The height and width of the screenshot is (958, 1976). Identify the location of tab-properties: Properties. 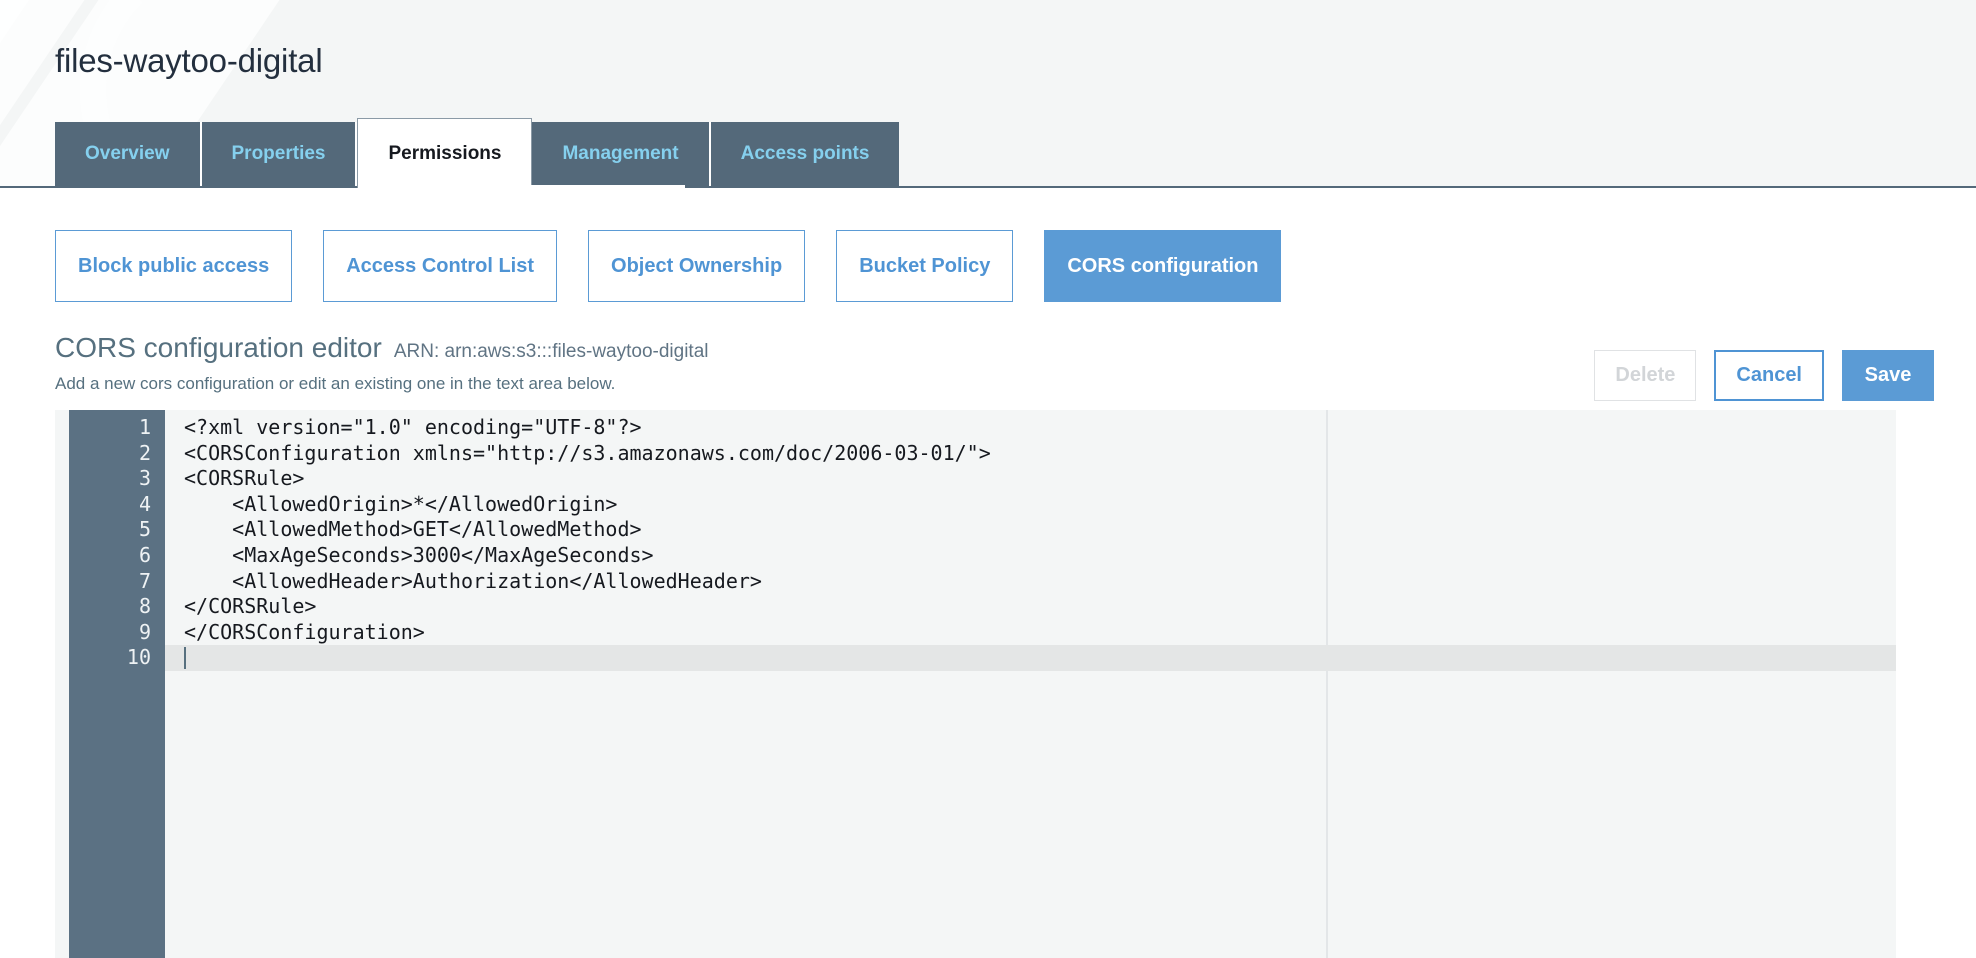
(279, 154).